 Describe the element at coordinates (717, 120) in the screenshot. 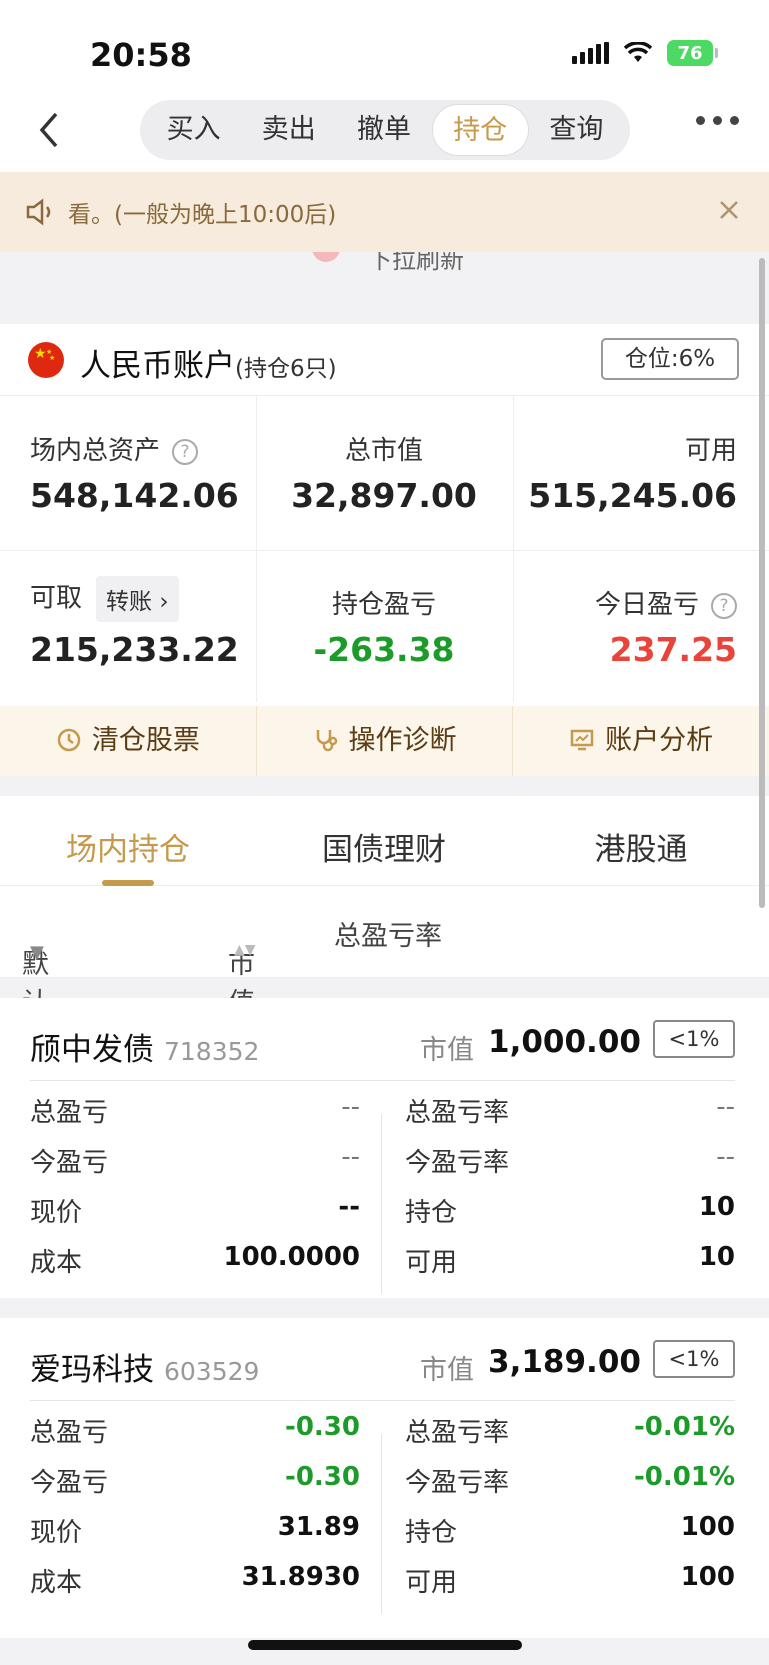

I see `more-button` at that location.